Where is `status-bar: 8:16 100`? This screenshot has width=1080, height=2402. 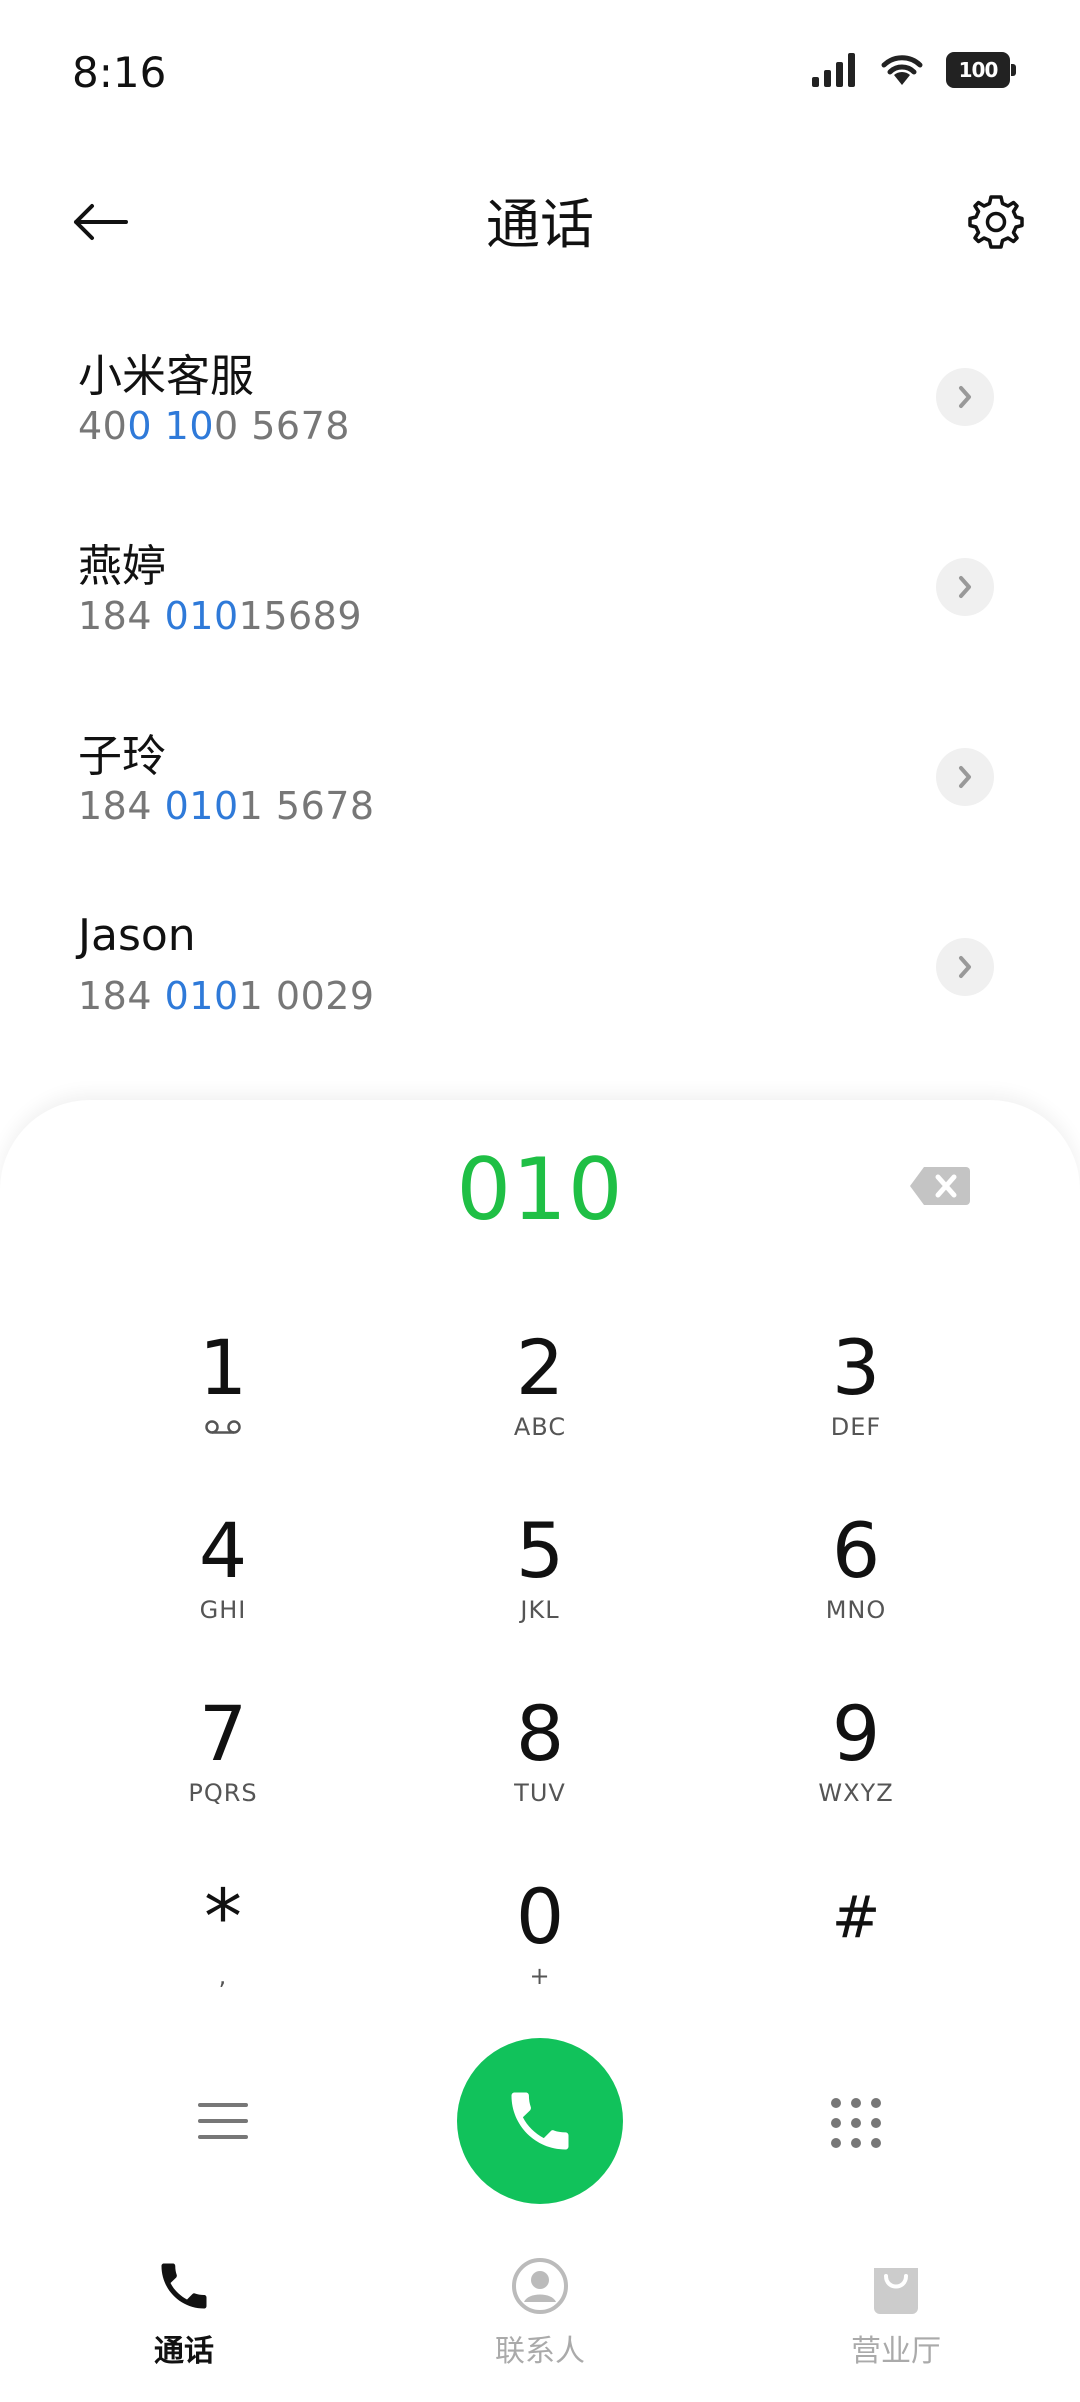
status-bar: 8:16 100 is located at coordinates (540, 75).